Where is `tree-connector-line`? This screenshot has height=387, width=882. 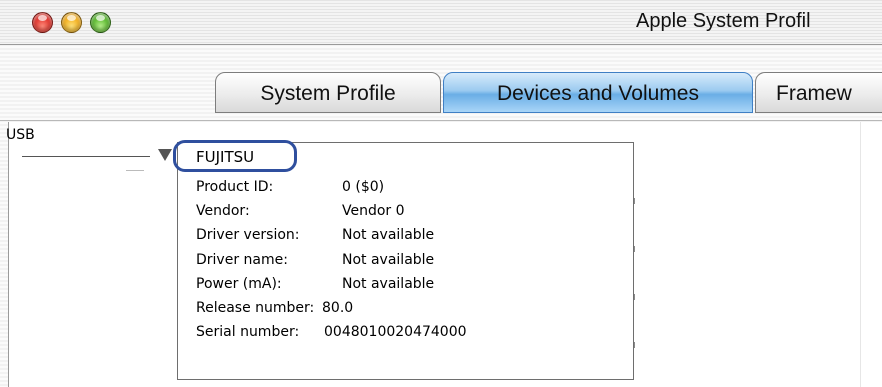
tree-connector-line is located at coordinates (86, 156).